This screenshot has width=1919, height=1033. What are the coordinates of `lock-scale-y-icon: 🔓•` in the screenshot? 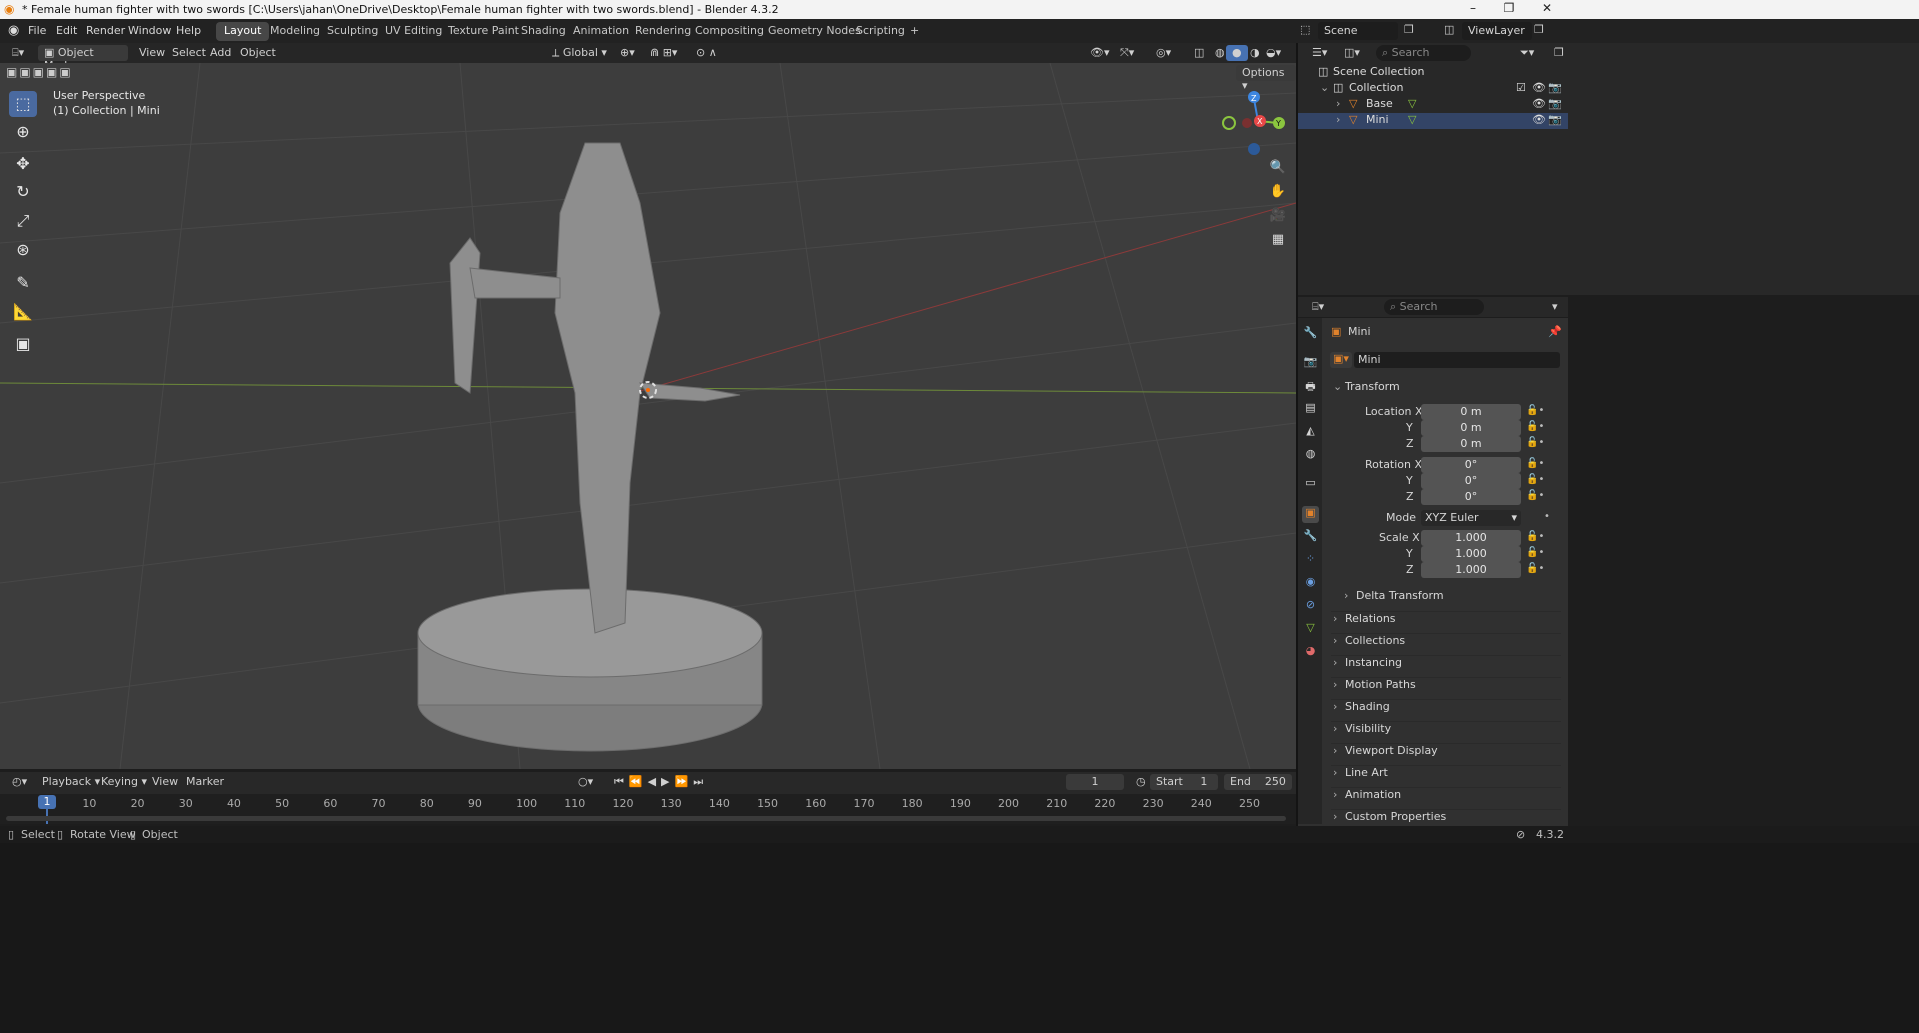 It's located at (1535, 552).